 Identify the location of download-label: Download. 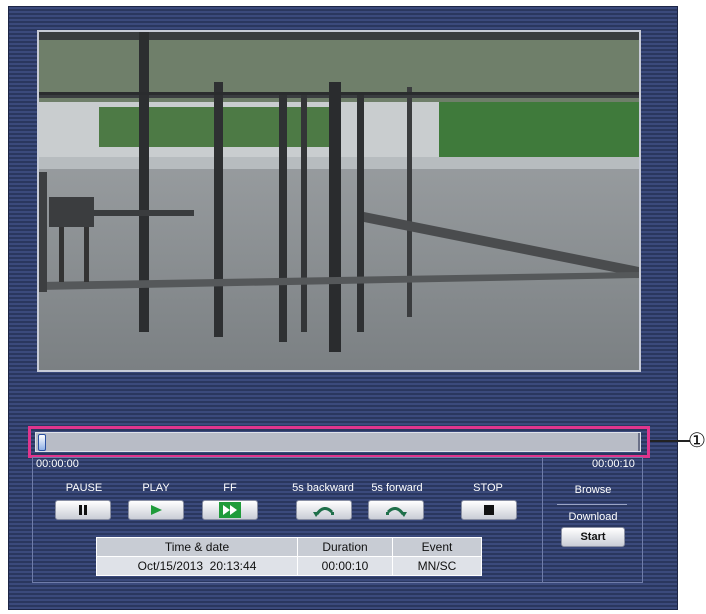
(593, 517).